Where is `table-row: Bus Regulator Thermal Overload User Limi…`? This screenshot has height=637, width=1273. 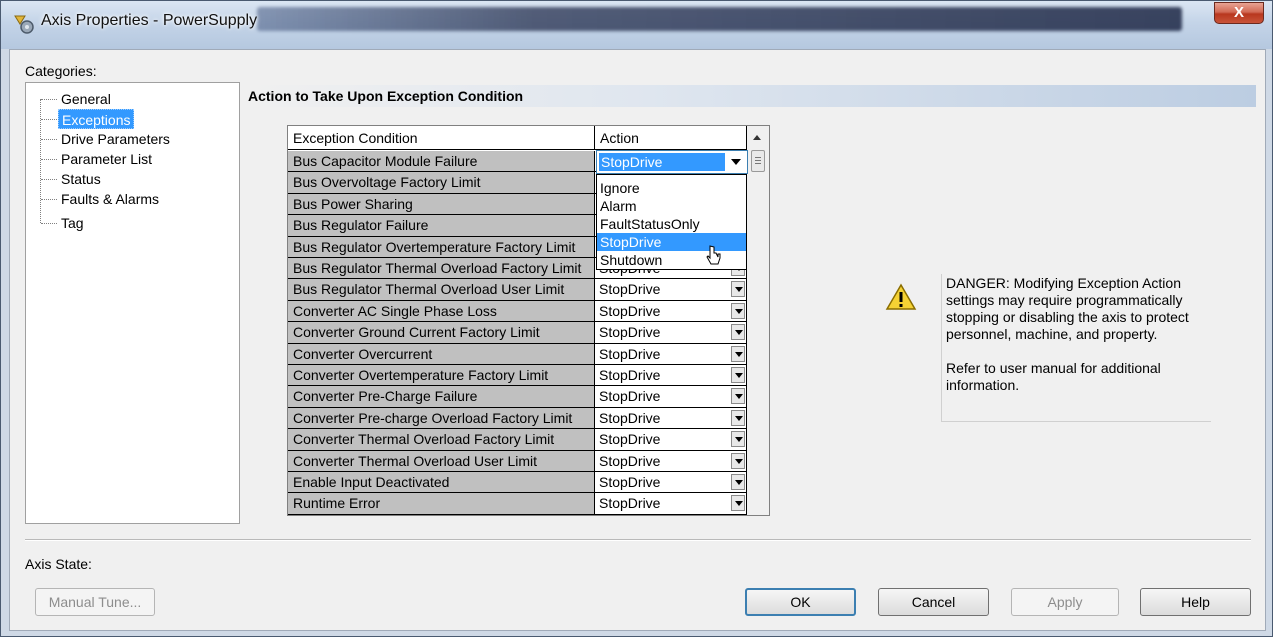 table-row: Bus Regulator Thermal Overload User Limi… is located at coordinates (517, 290).